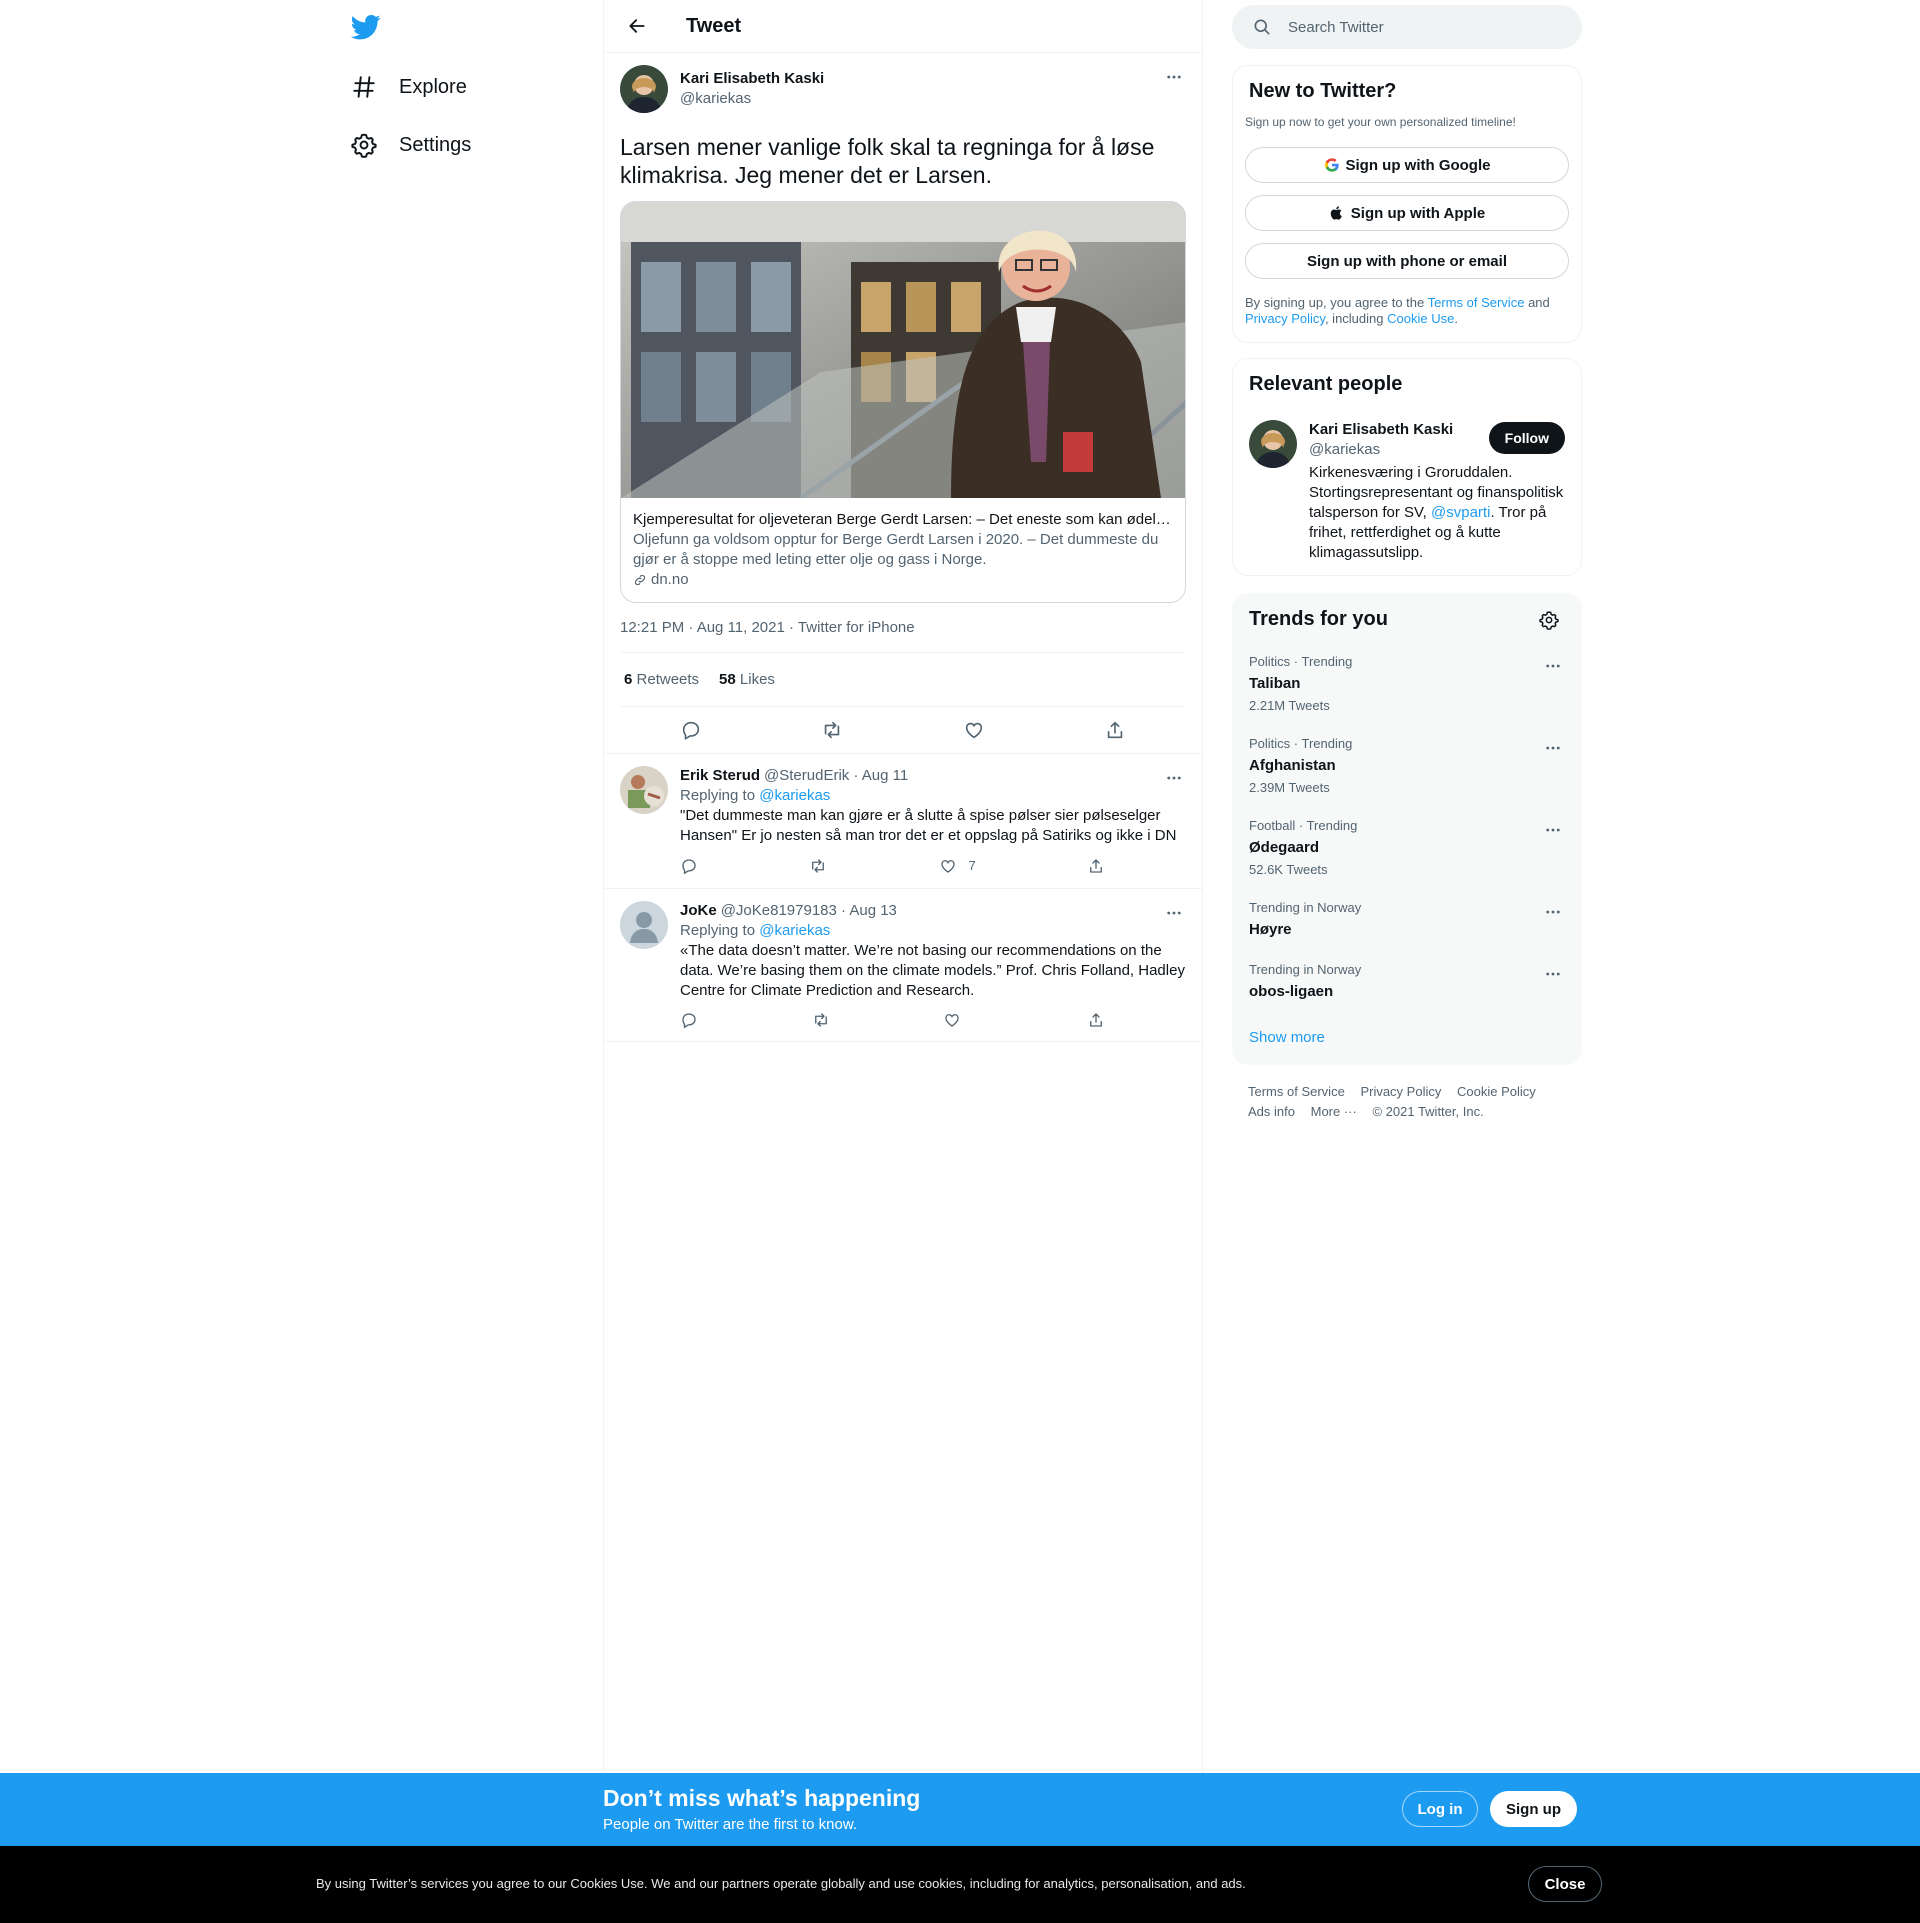 The width and height of the screenshot is (1920, 1923). I want to click on retweets-stat: 6 Retweets, so click(661, 679).